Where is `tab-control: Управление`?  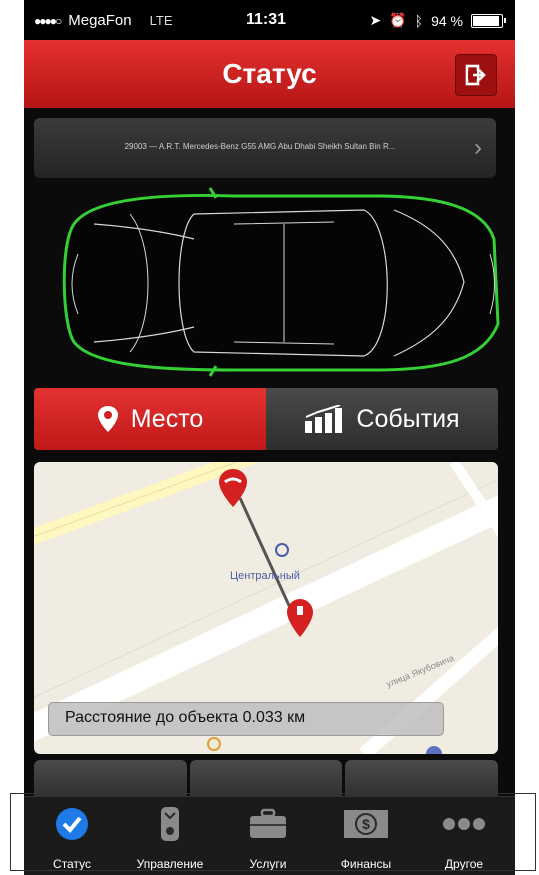 tab-control: Управление is located at coordinates (170, 838).